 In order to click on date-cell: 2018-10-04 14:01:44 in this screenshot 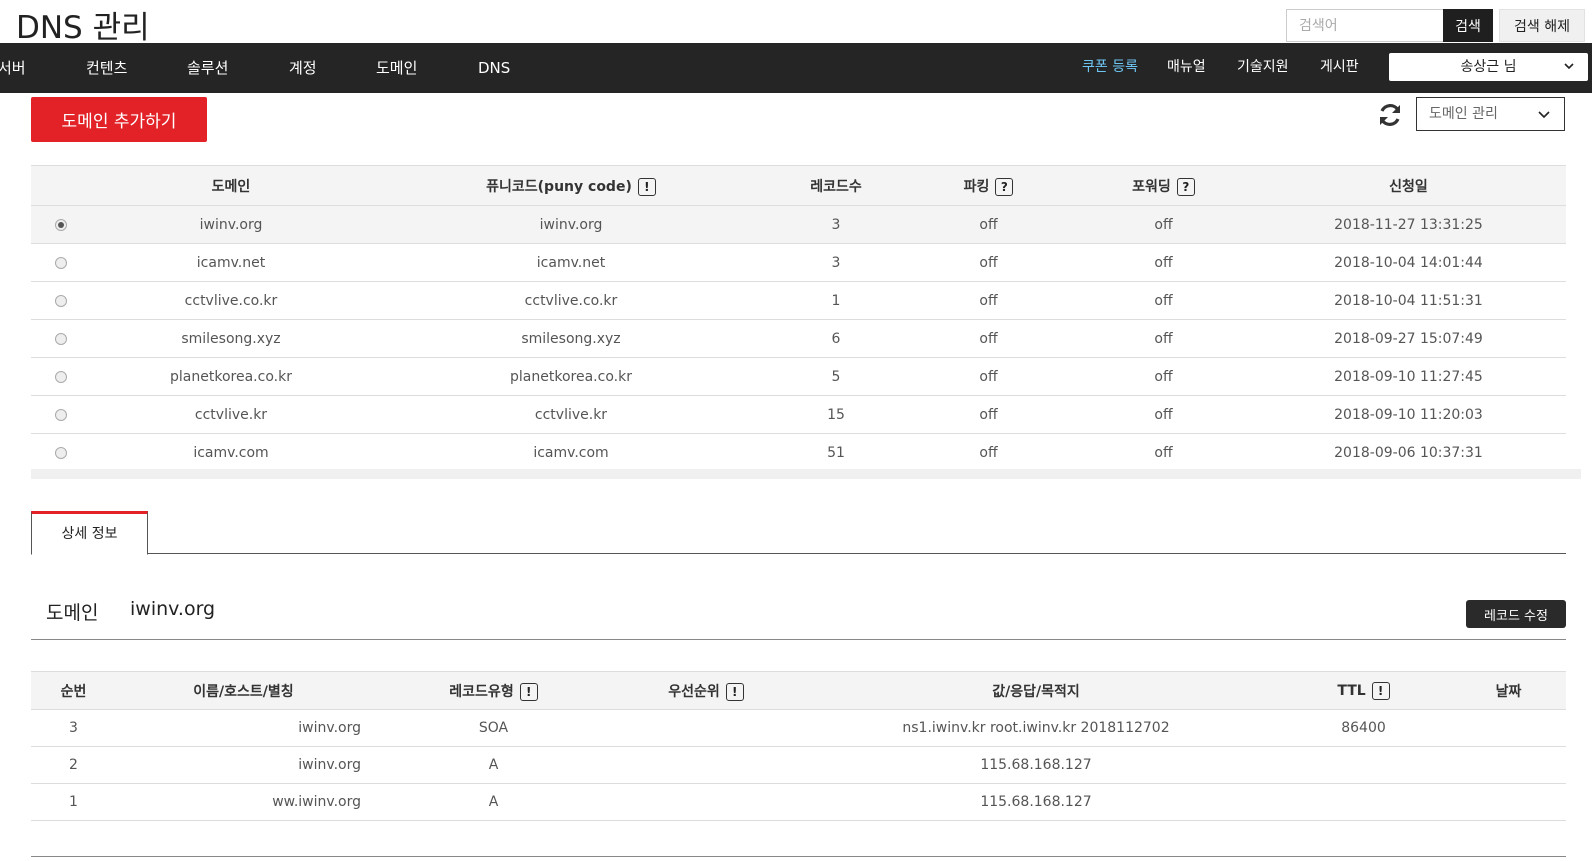, I will do `click(1408, 262)`.